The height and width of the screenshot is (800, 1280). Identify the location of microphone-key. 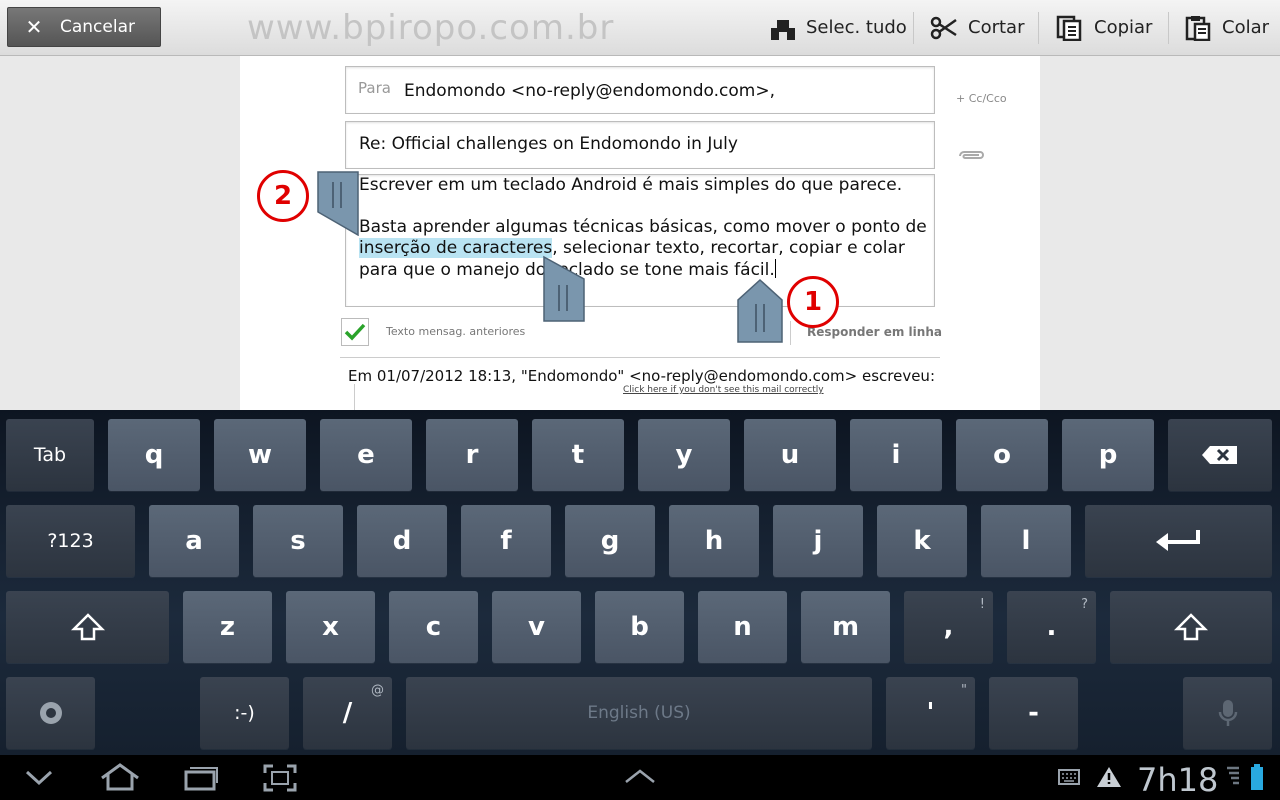
(1227, 713).